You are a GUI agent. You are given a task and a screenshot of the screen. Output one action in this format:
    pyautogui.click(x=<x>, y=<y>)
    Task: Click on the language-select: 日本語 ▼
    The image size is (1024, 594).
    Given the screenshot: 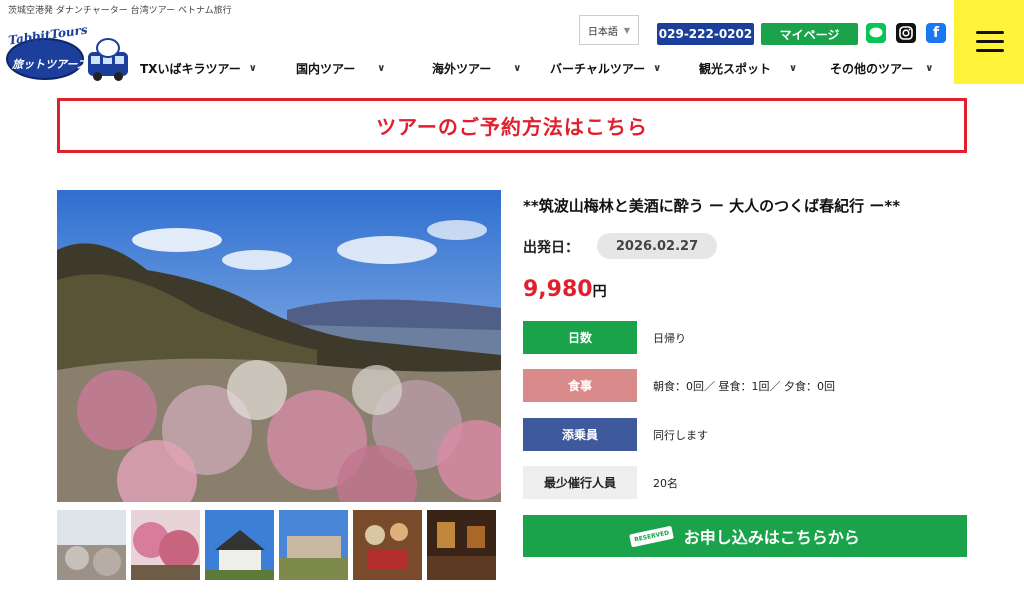 What is the action you would take?
    pyautogui.click(x=609, y=30)
    